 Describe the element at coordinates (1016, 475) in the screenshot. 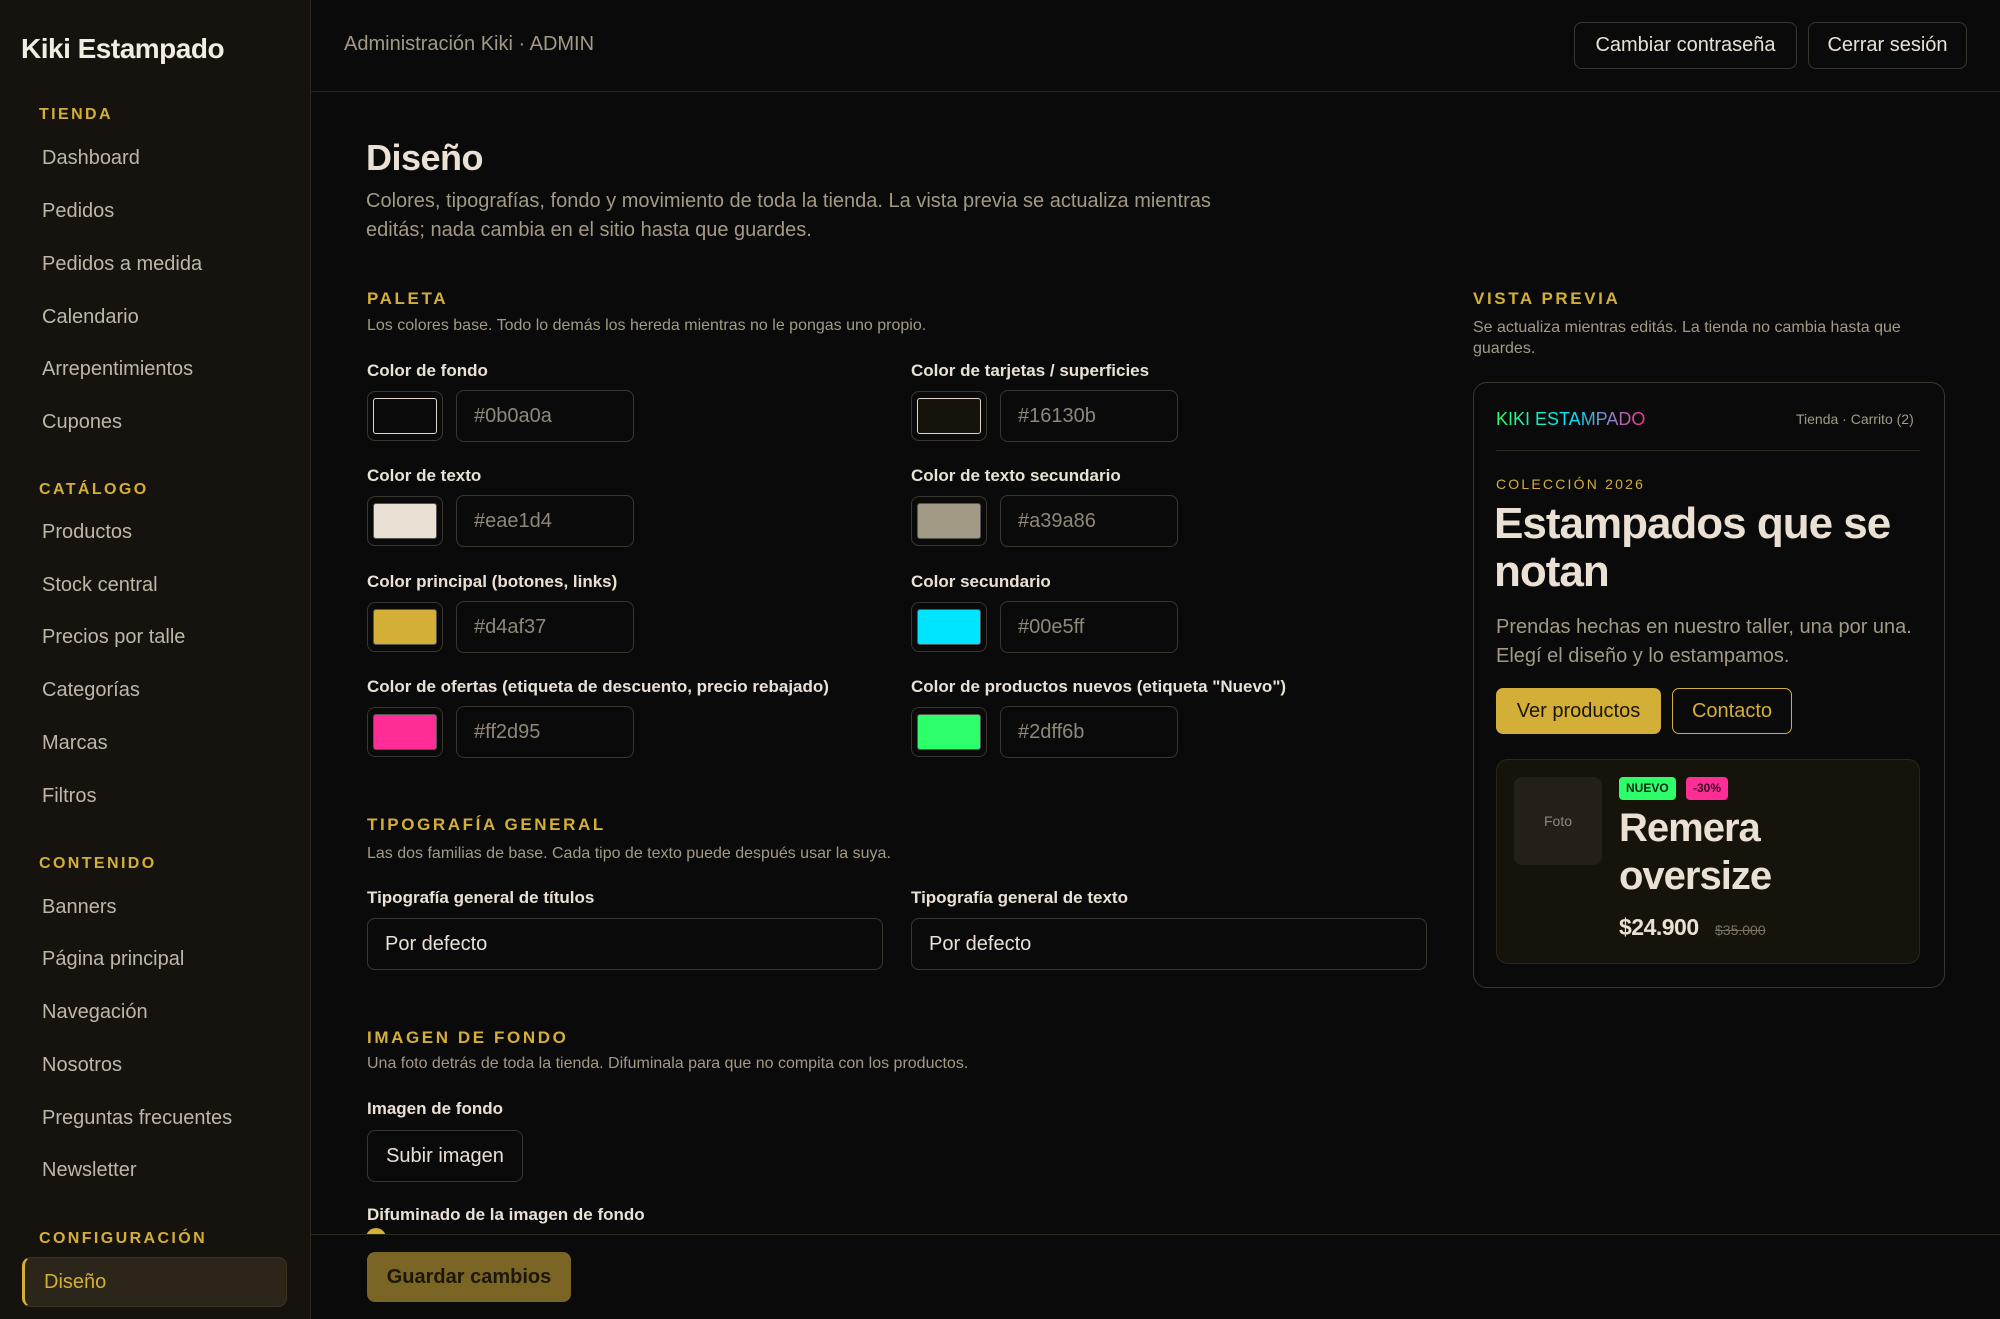

I see `secondary-text-color-label: Color de texto secundario` at that location.